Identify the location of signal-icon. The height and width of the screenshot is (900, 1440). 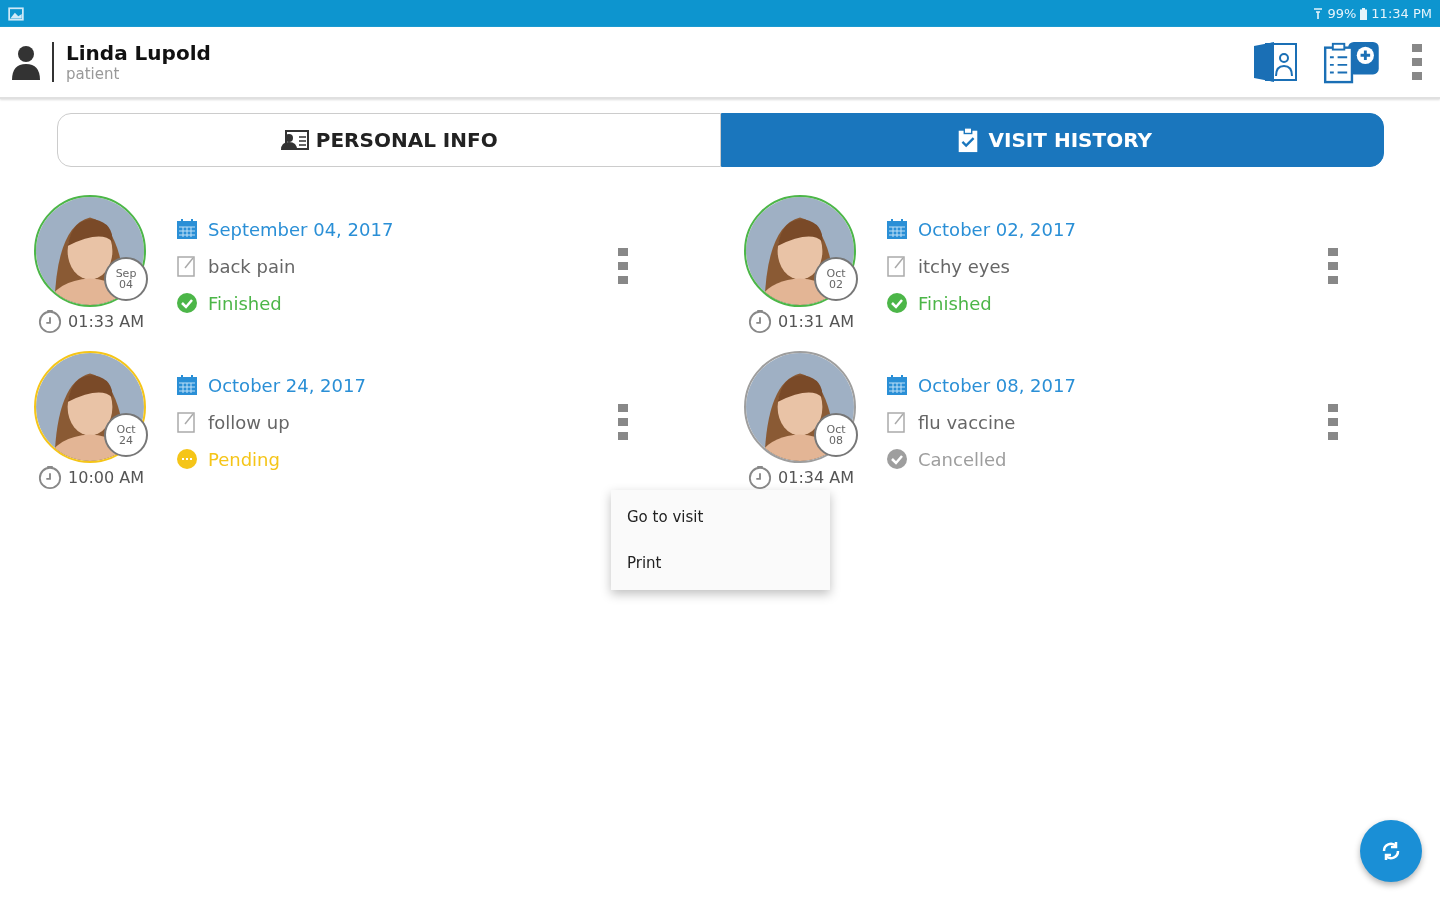
(1318, 13).